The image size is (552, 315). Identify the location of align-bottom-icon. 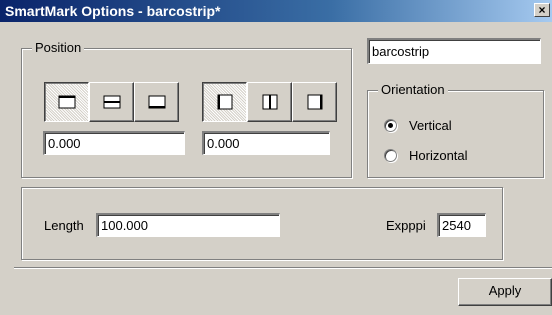
(156, 102).